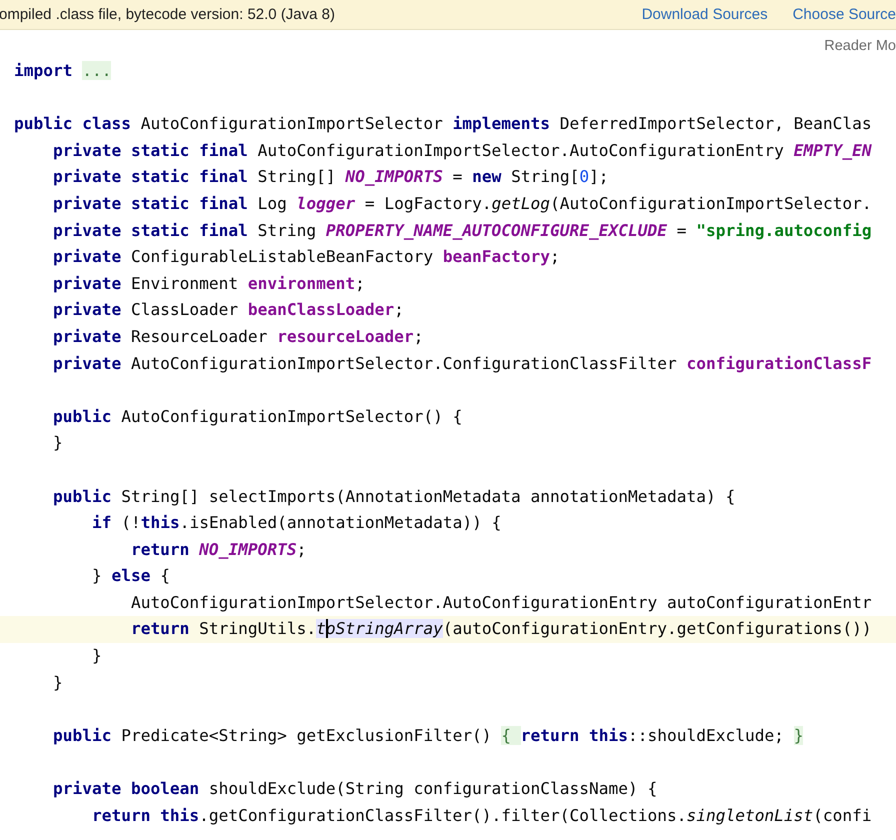  Describe the element at coordinates (238, 337) in the screenshot. I see `code-line: private ResourceLoader resourceLoader;` at that location.